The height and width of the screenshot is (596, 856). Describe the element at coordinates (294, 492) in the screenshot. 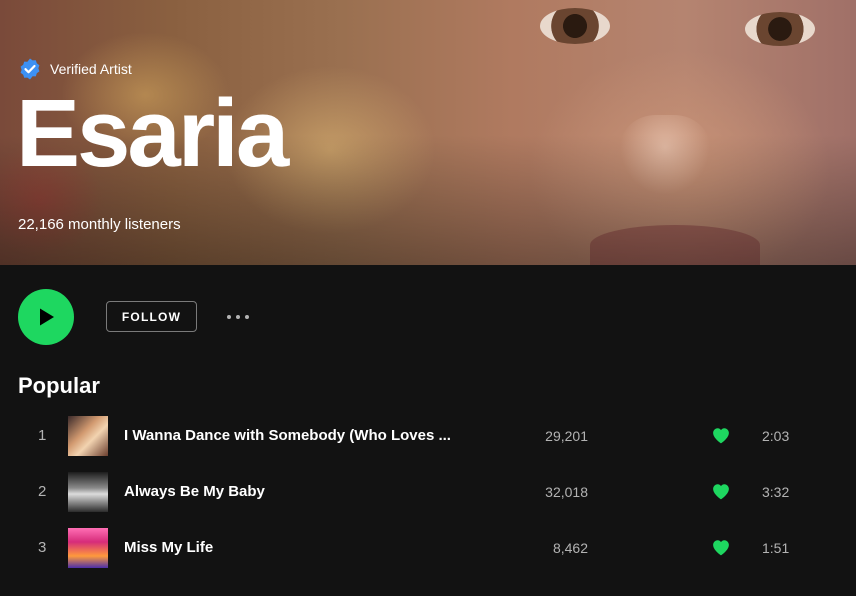

I see `track-title: Always Be My Baby` at that location.